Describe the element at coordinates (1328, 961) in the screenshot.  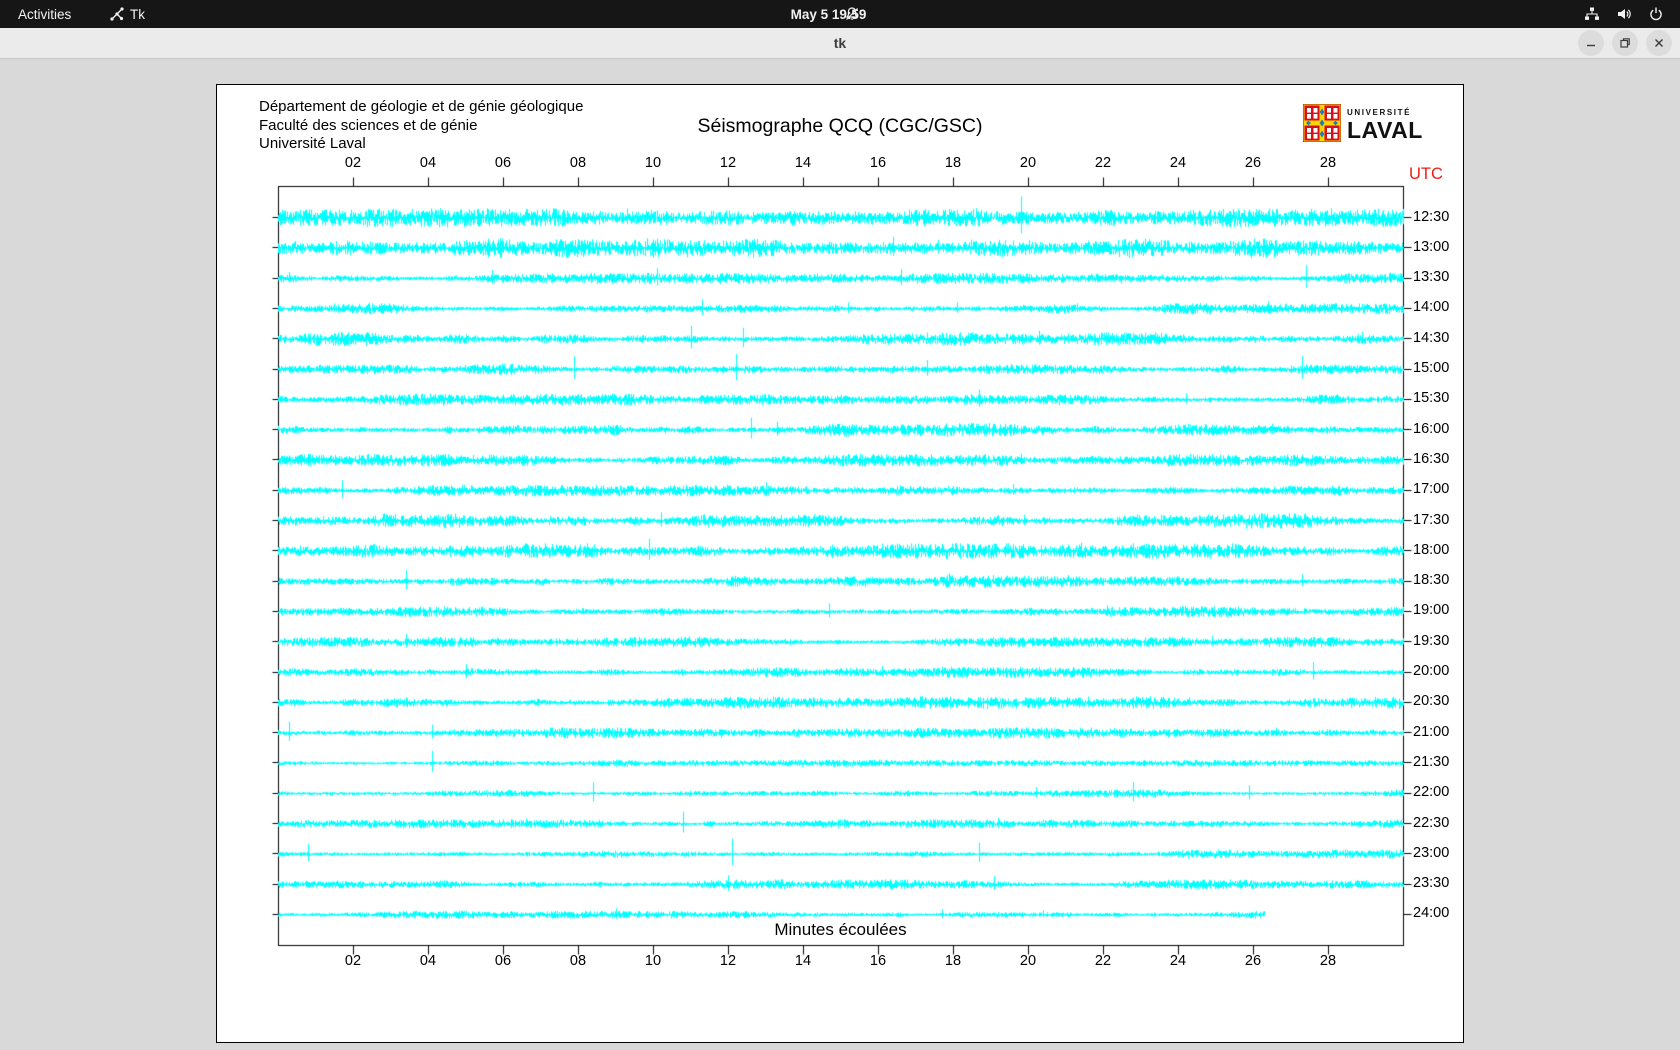
I see `x-tick-label-bottom: 28` at that location.